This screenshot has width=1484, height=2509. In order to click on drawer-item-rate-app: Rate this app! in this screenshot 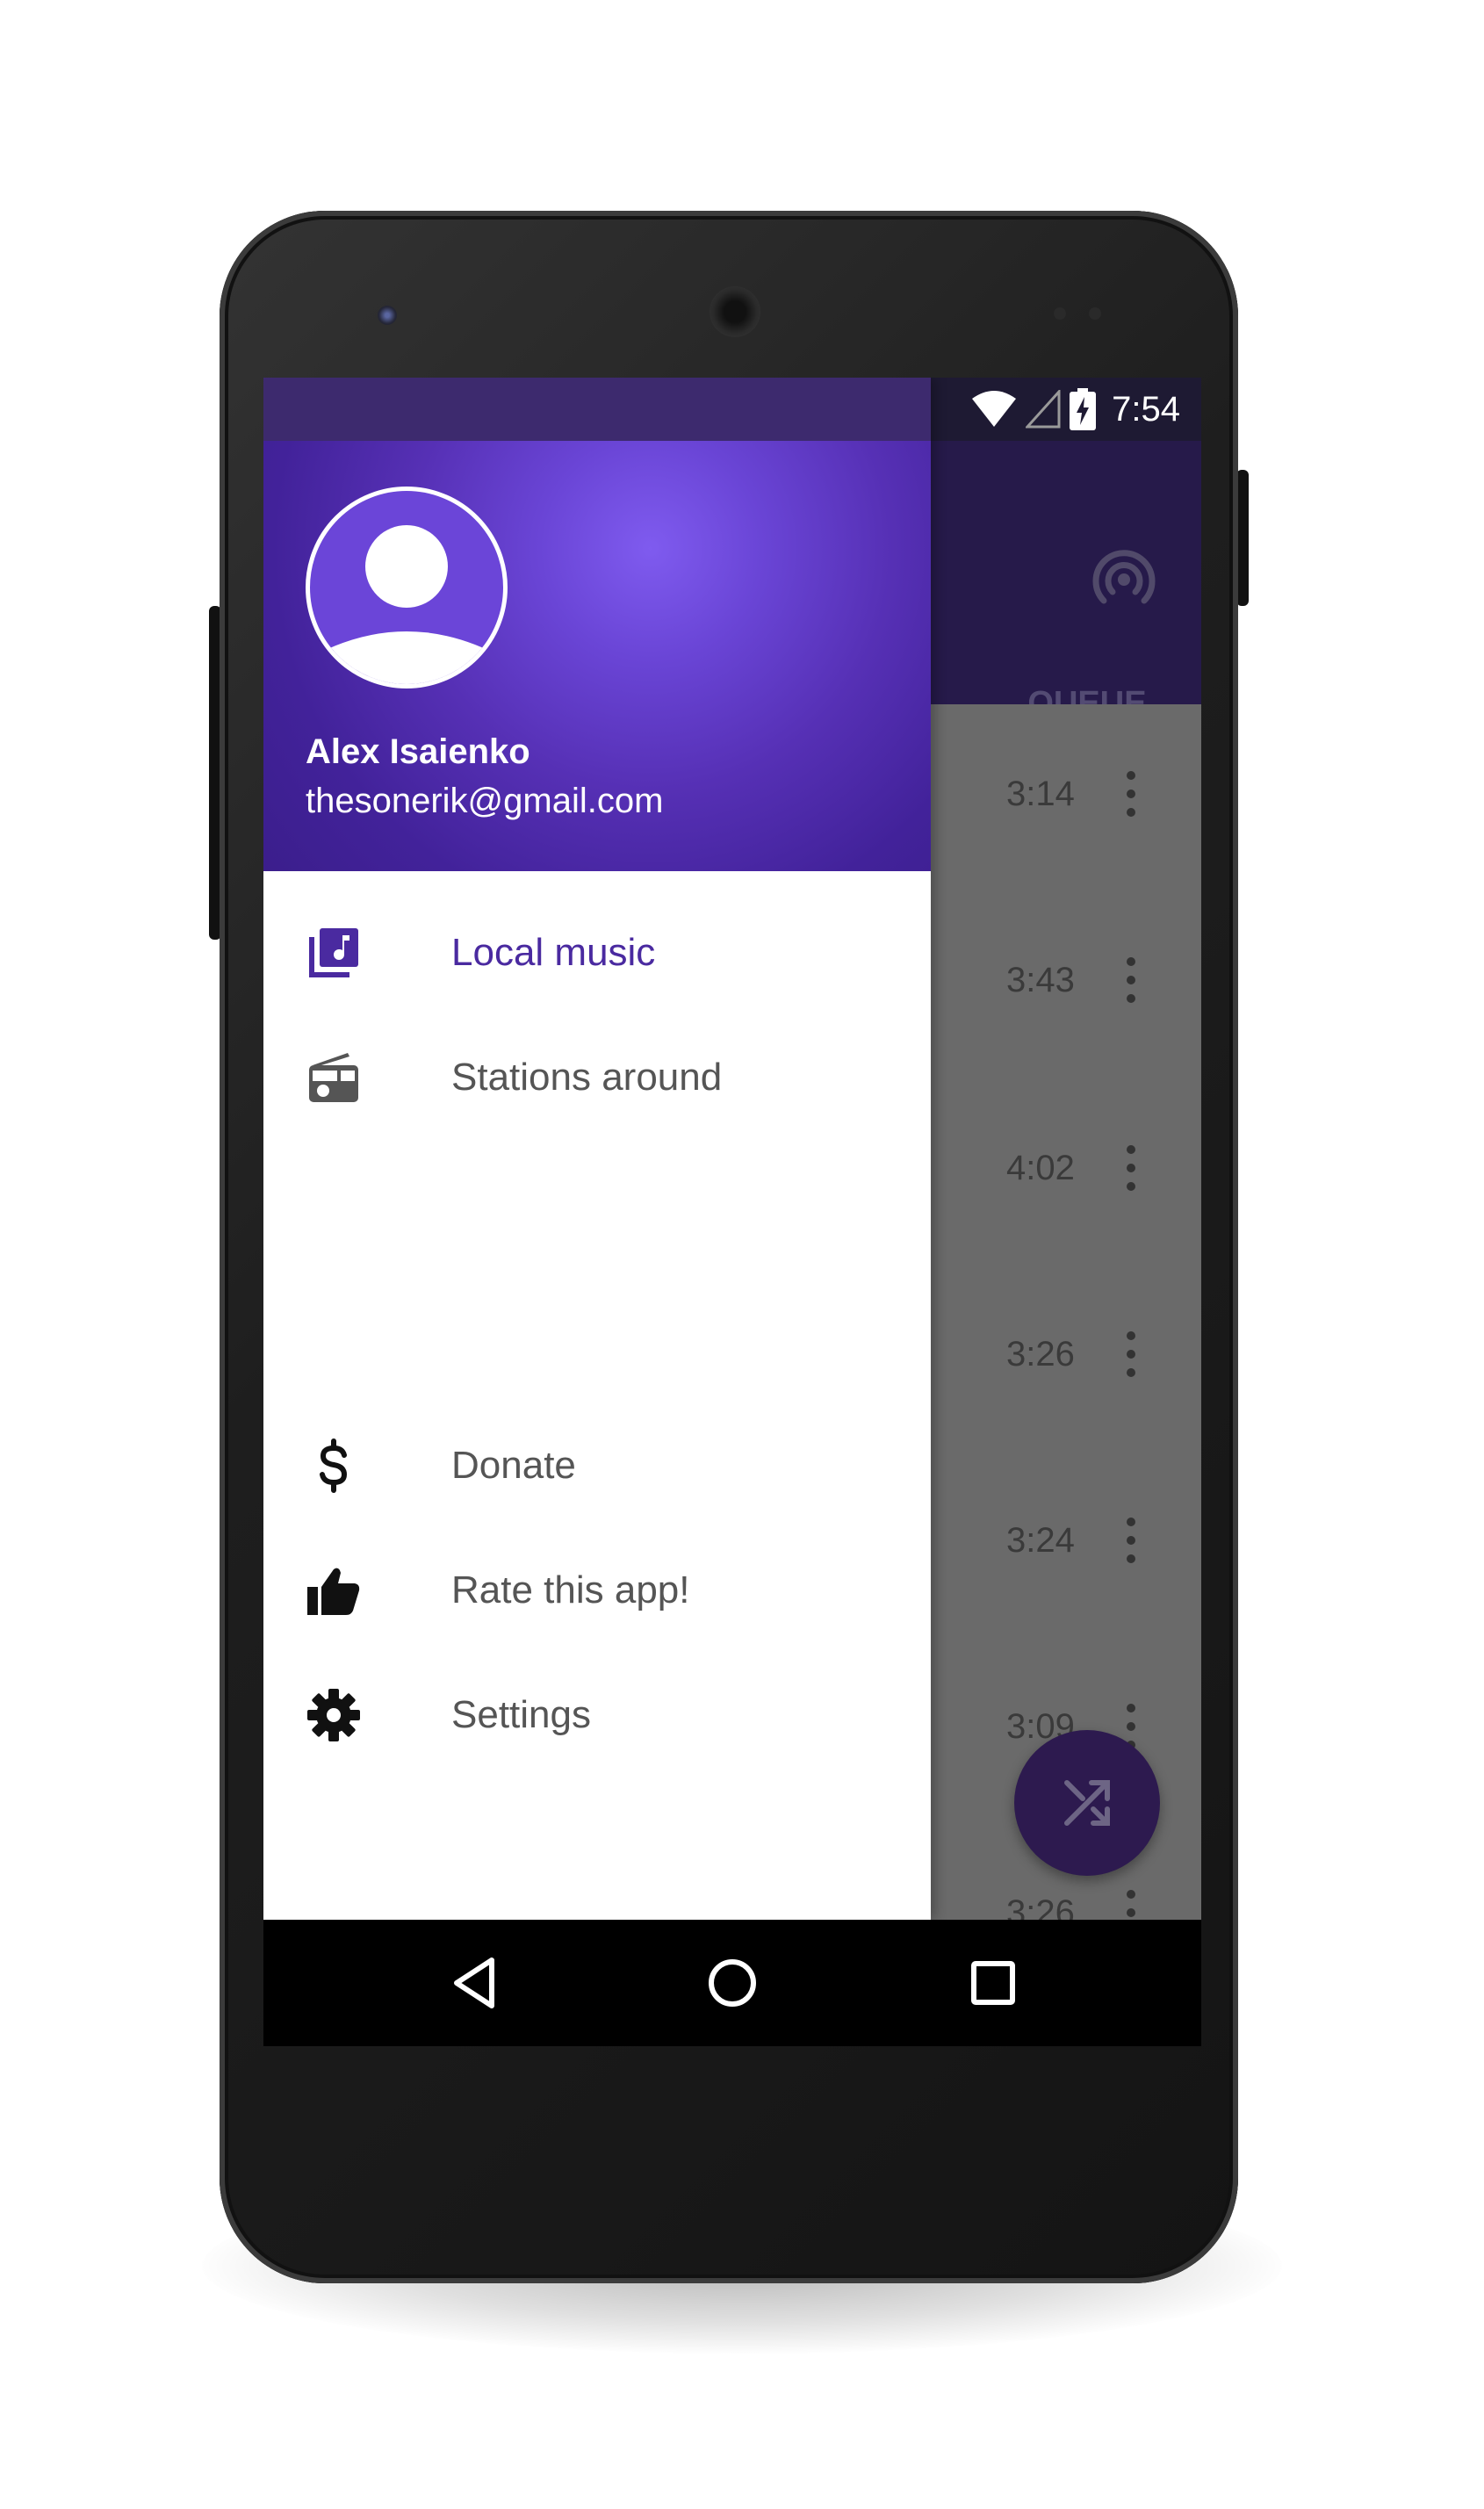, I will do `click(597, 1590)`.